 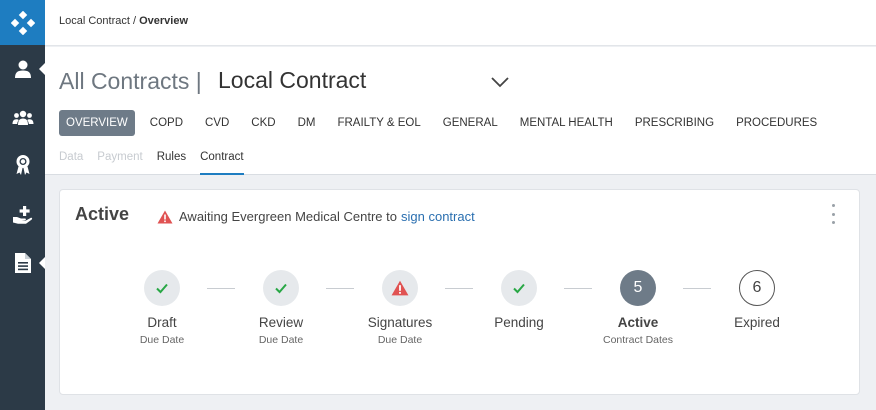 I want to click on sidebar-item-achievements, so click(x=22, y=165).